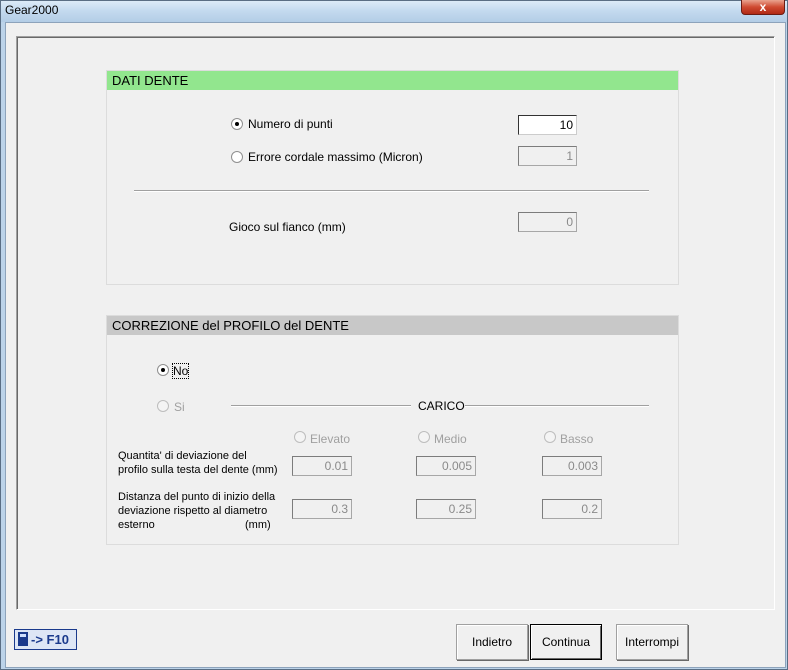 The height and width of the screenshot is (670, 788). I want to click on row1-label-line2: profilo sulla testa del dente (mm), so click(198, 470).